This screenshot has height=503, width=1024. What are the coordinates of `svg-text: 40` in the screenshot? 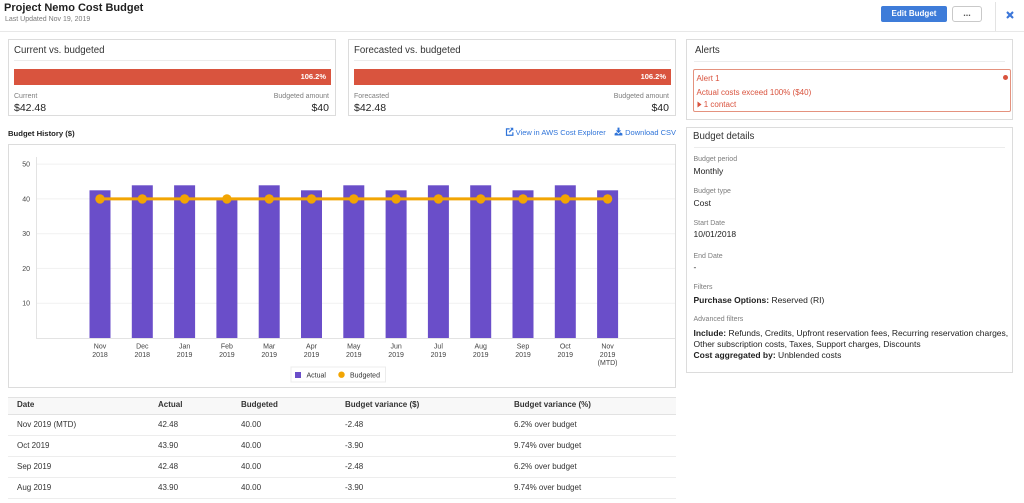 It's located at (26, 199).